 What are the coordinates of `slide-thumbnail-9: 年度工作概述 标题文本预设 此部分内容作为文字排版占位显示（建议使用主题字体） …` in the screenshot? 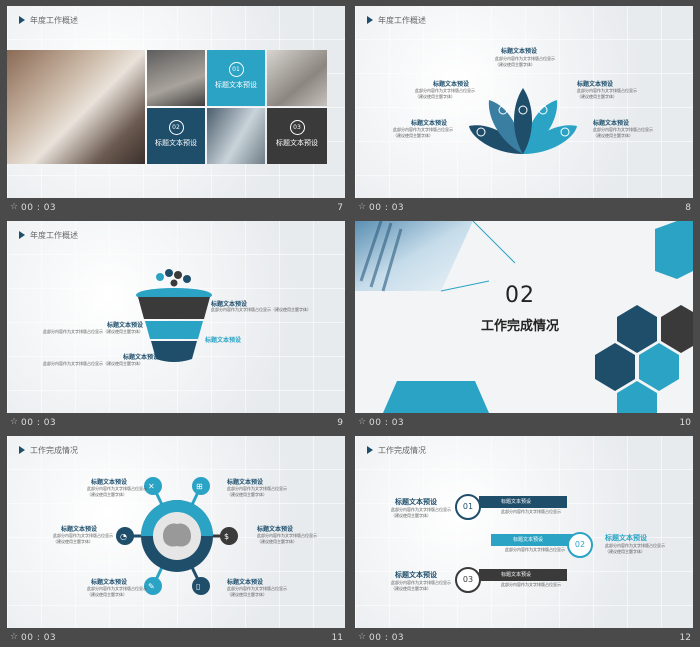 It's located at (176, 317).